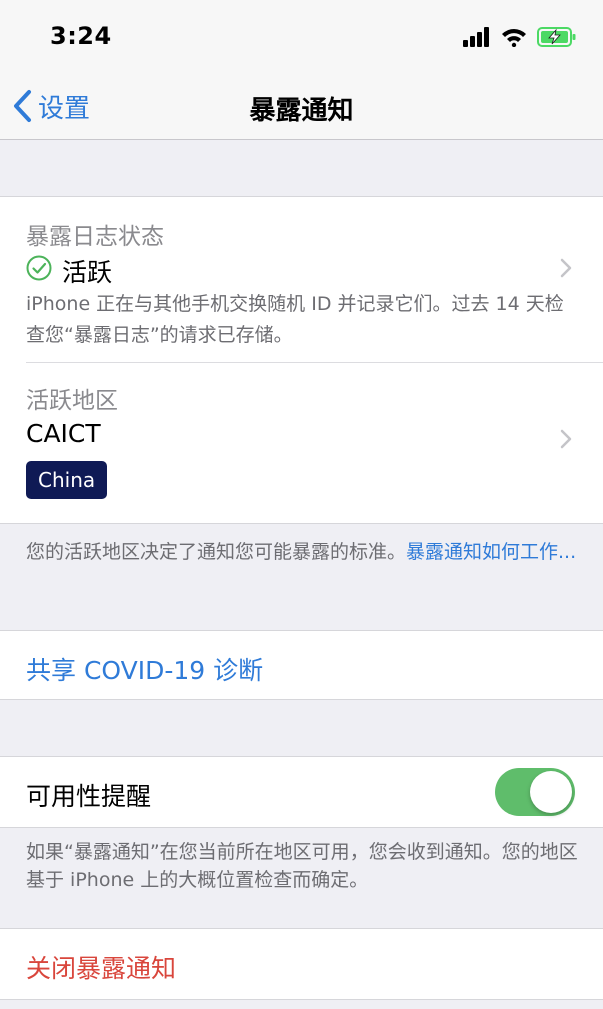  Describe the element at coordinates (301, 665) in the screenshot. I see `share-group: 共享 COVID-19 诊断` at that location.